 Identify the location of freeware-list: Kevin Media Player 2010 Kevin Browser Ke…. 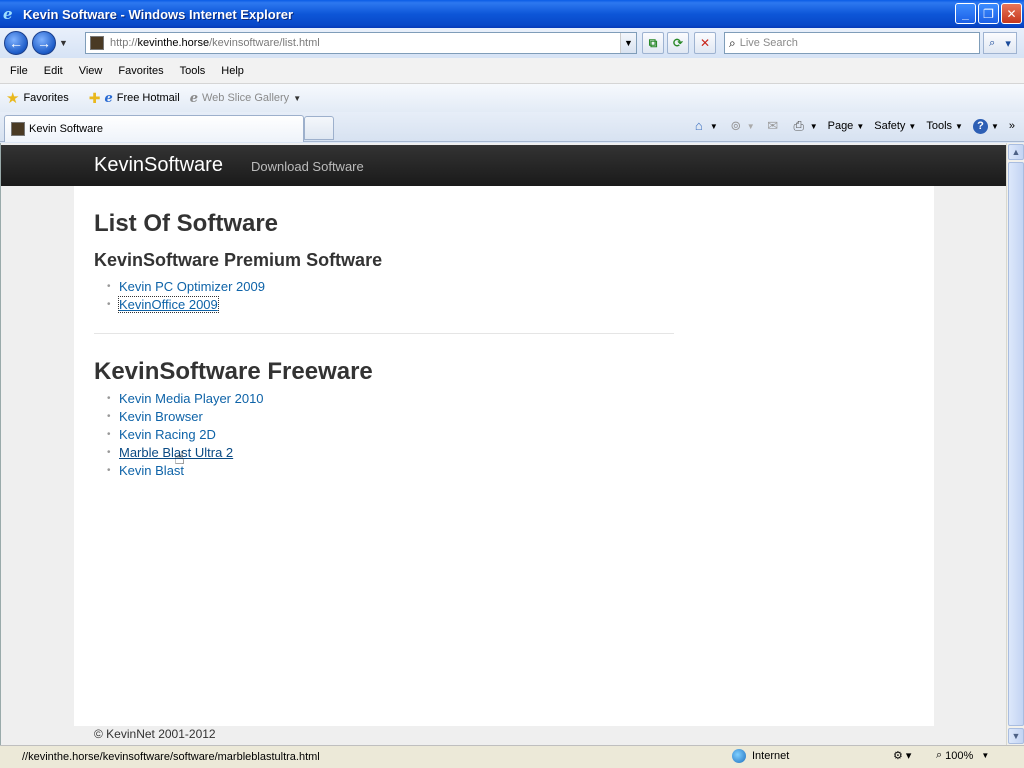
(185, 435).